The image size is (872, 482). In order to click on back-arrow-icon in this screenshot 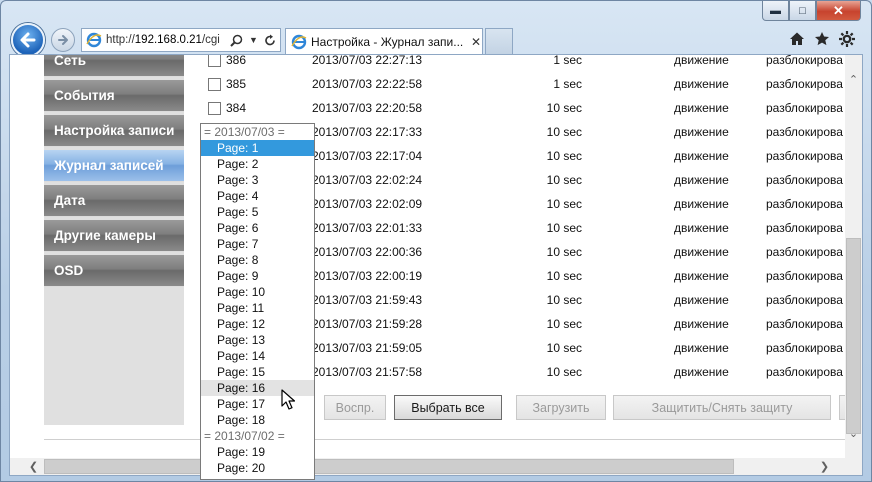, I will do `click(28, 40)`.